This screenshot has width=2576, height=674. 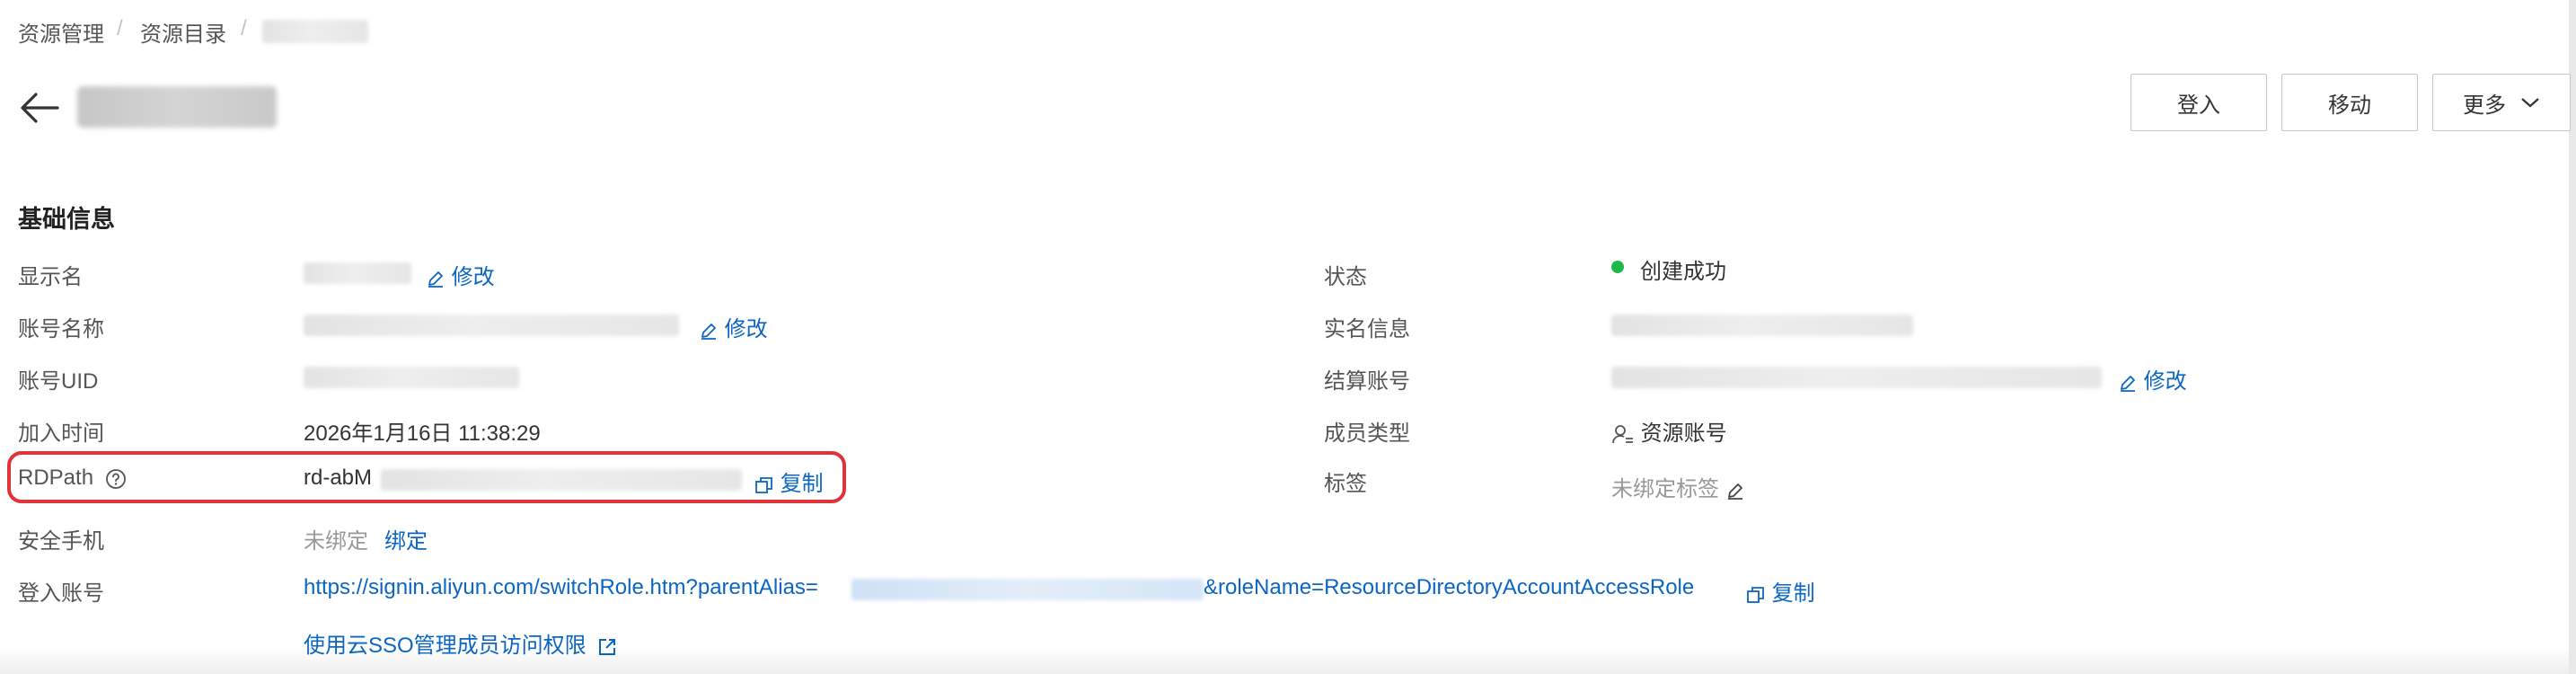 I want to click on login-url-hidden, so click(x=1027, y=589).